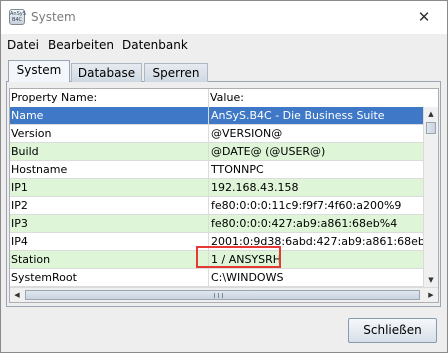  I want to click on tab-system: System, so click(39, 71).